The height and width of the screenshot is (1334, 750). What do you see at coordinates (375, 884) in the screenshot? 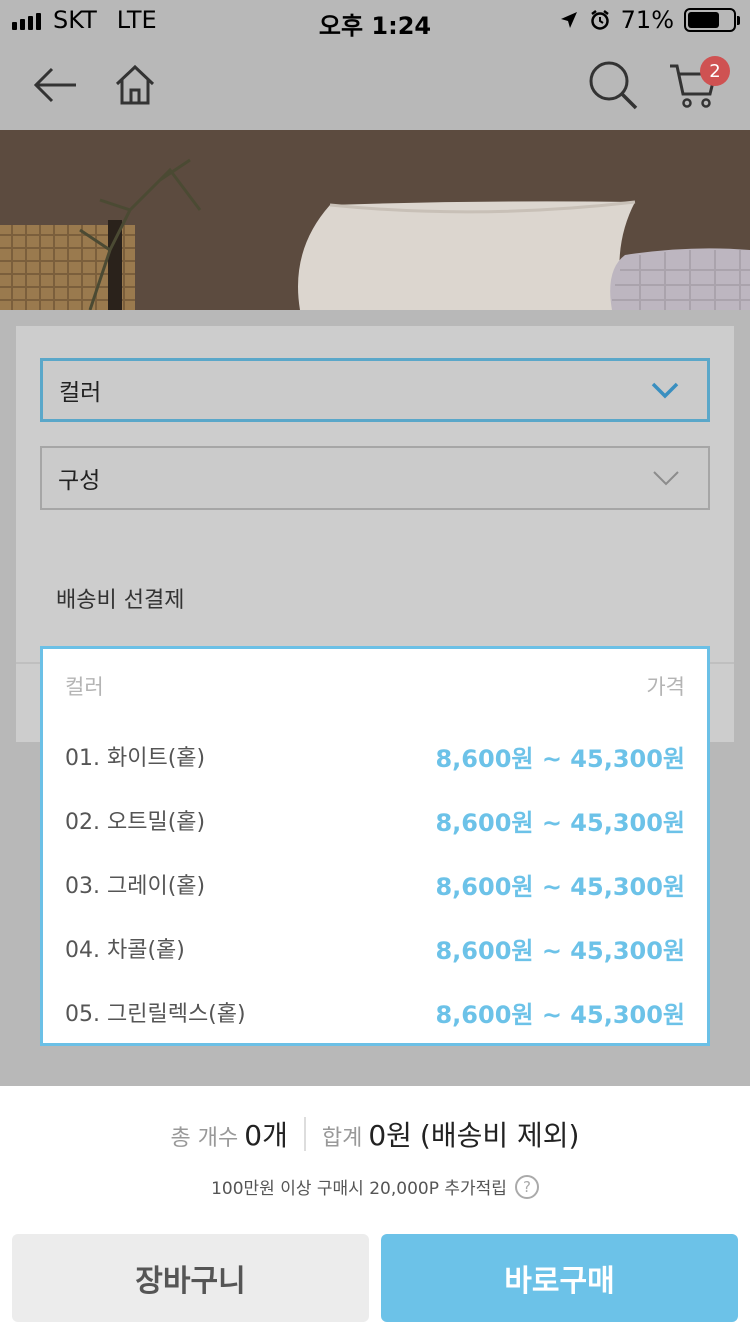
I see `dropdown-item-gray: 03. 그레이(홑) 8,600원 ~ 45,300원` at bounding box center [375, 884].